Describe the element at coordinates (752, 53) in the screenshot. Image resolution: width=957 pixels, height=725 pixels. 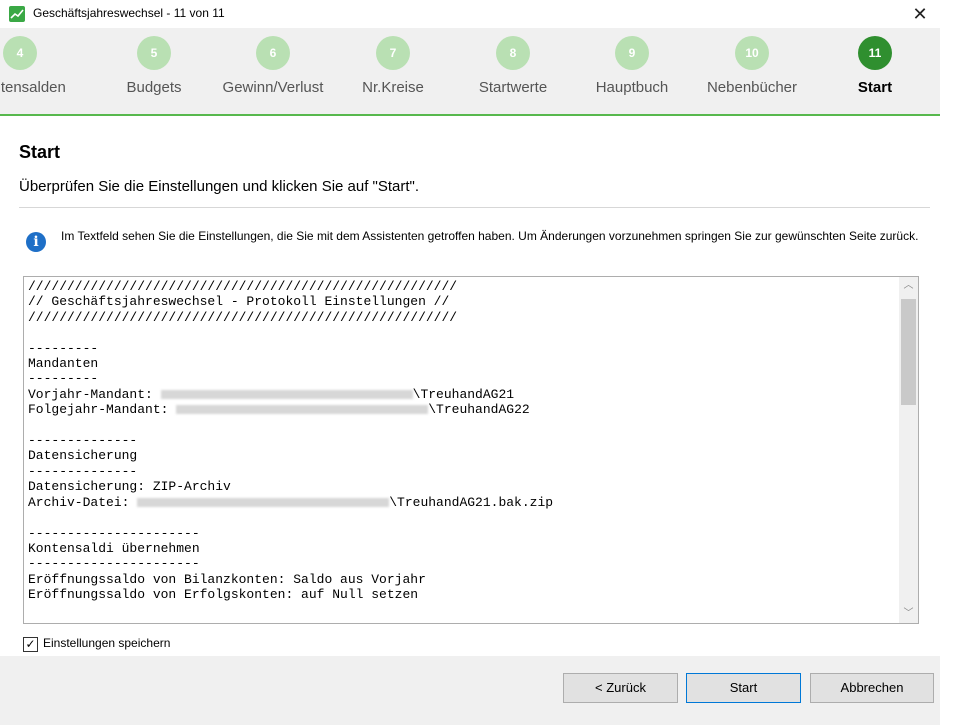
I see `step-number: 10` at that location.